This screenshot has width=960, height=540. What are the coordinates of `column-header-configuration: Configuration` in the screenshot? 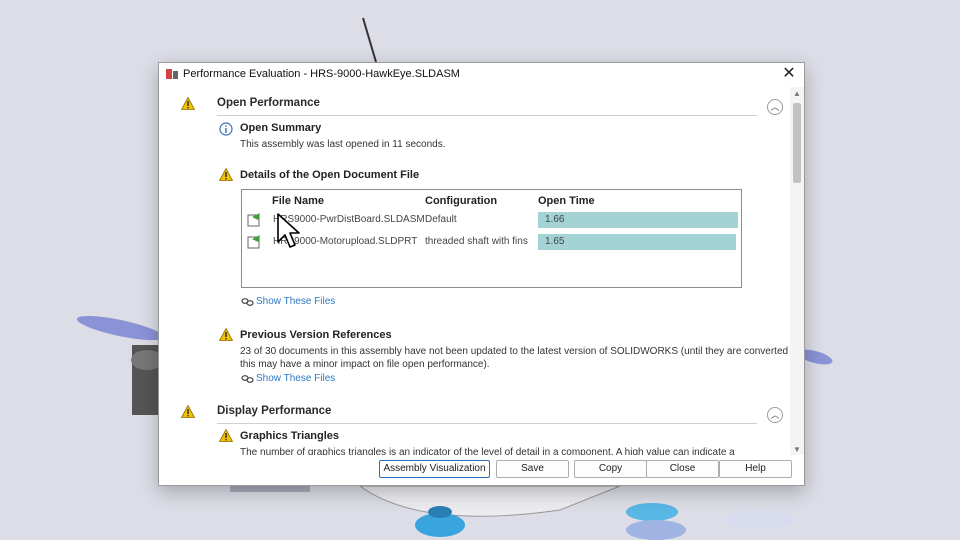 It's located at (461, 201).